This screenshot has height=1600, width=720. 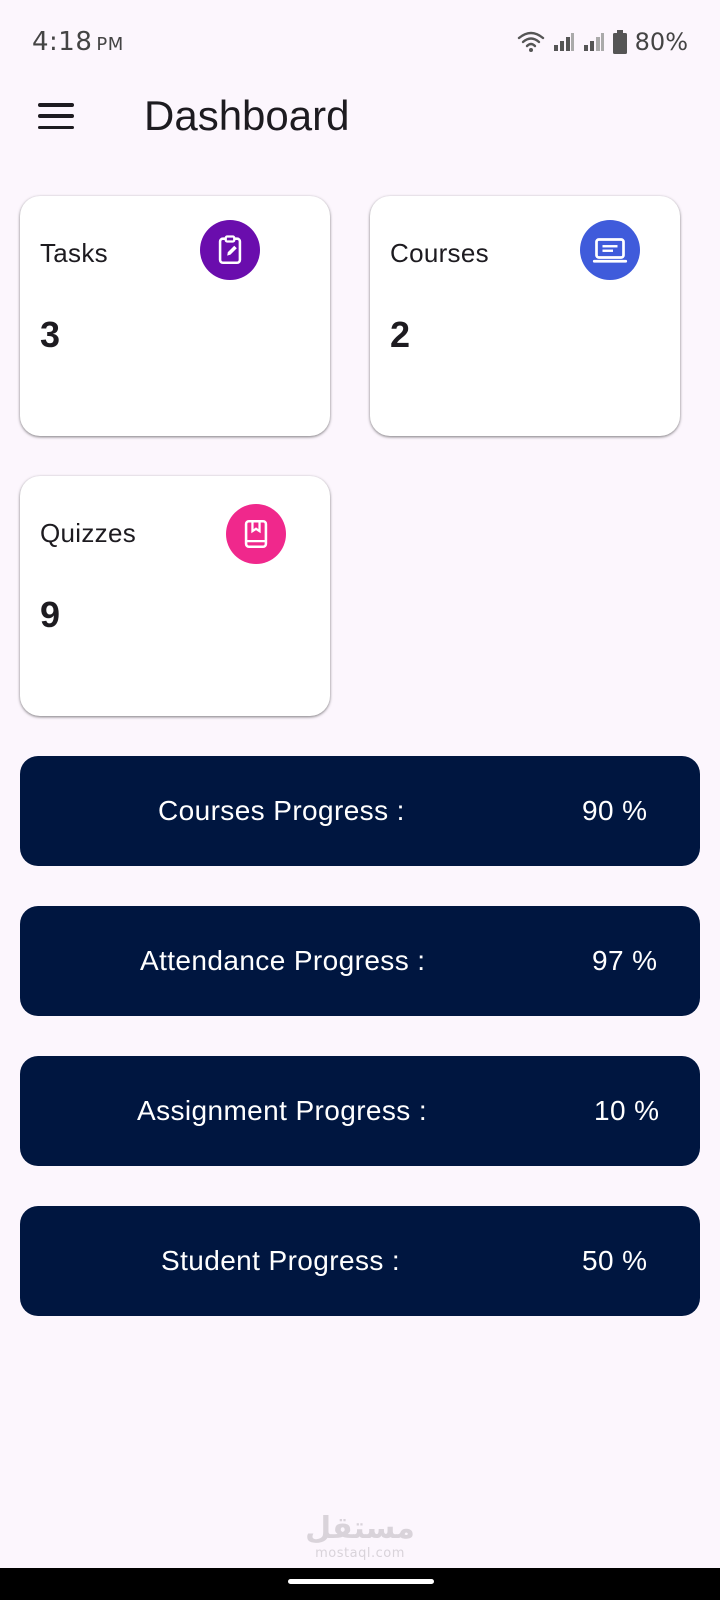 What do you see at coordinates (627, 1110) in the screenshot?
I see `assignment-progress-value: 10 %` at bounding box center [627, 1110].